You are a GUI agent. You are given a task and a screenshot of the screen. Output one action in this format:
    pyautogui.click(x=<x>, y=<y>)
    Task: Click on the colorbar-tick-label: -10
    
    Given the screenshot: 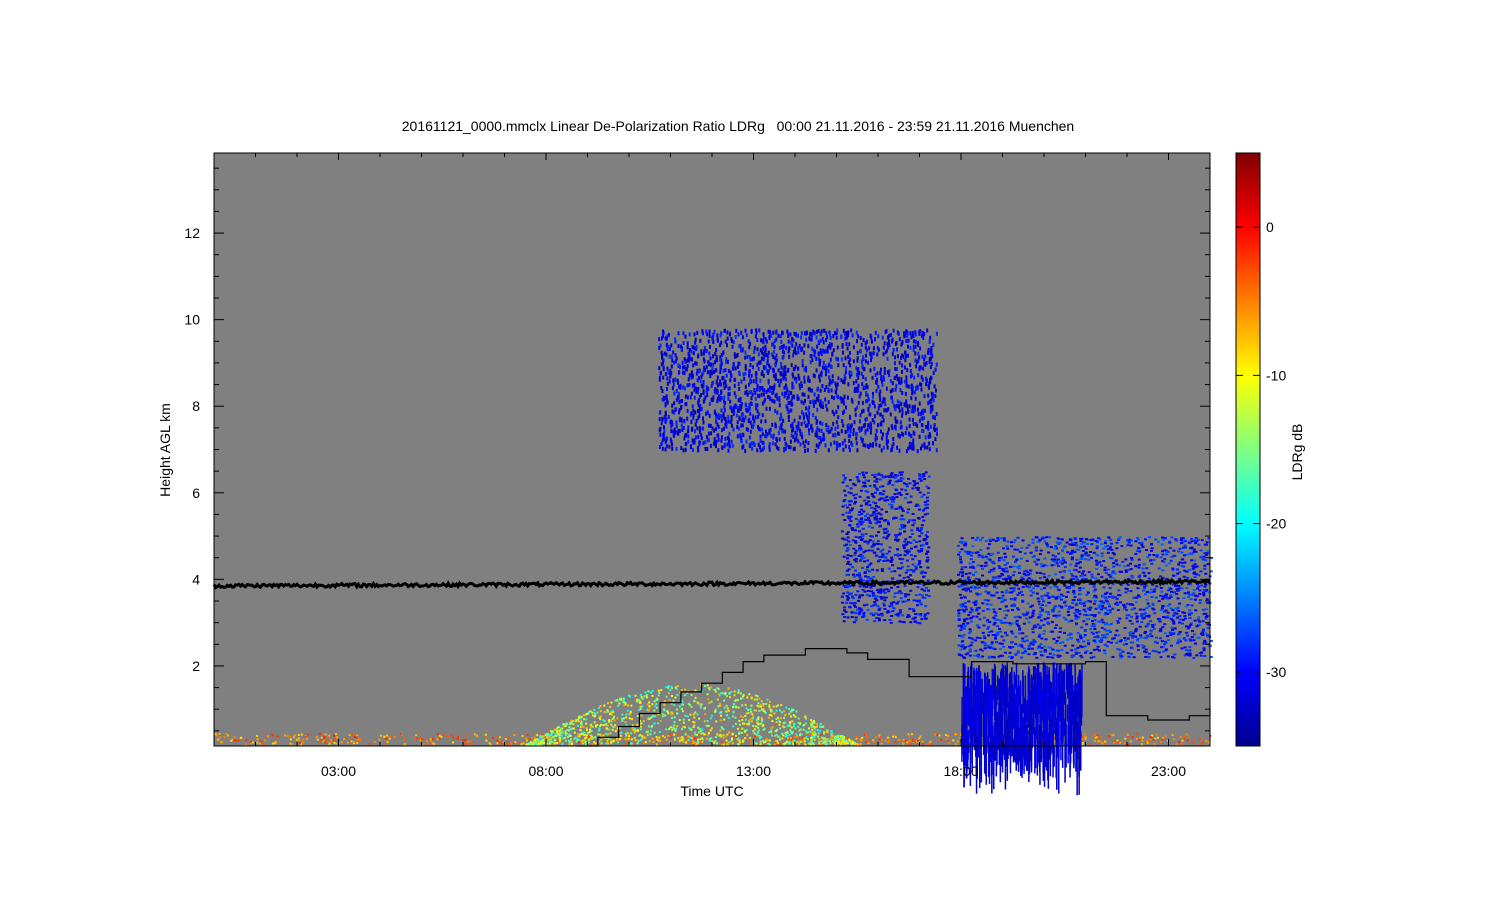 What is the action you would take?
    pyautogui.click(x=1276, y=375)
    